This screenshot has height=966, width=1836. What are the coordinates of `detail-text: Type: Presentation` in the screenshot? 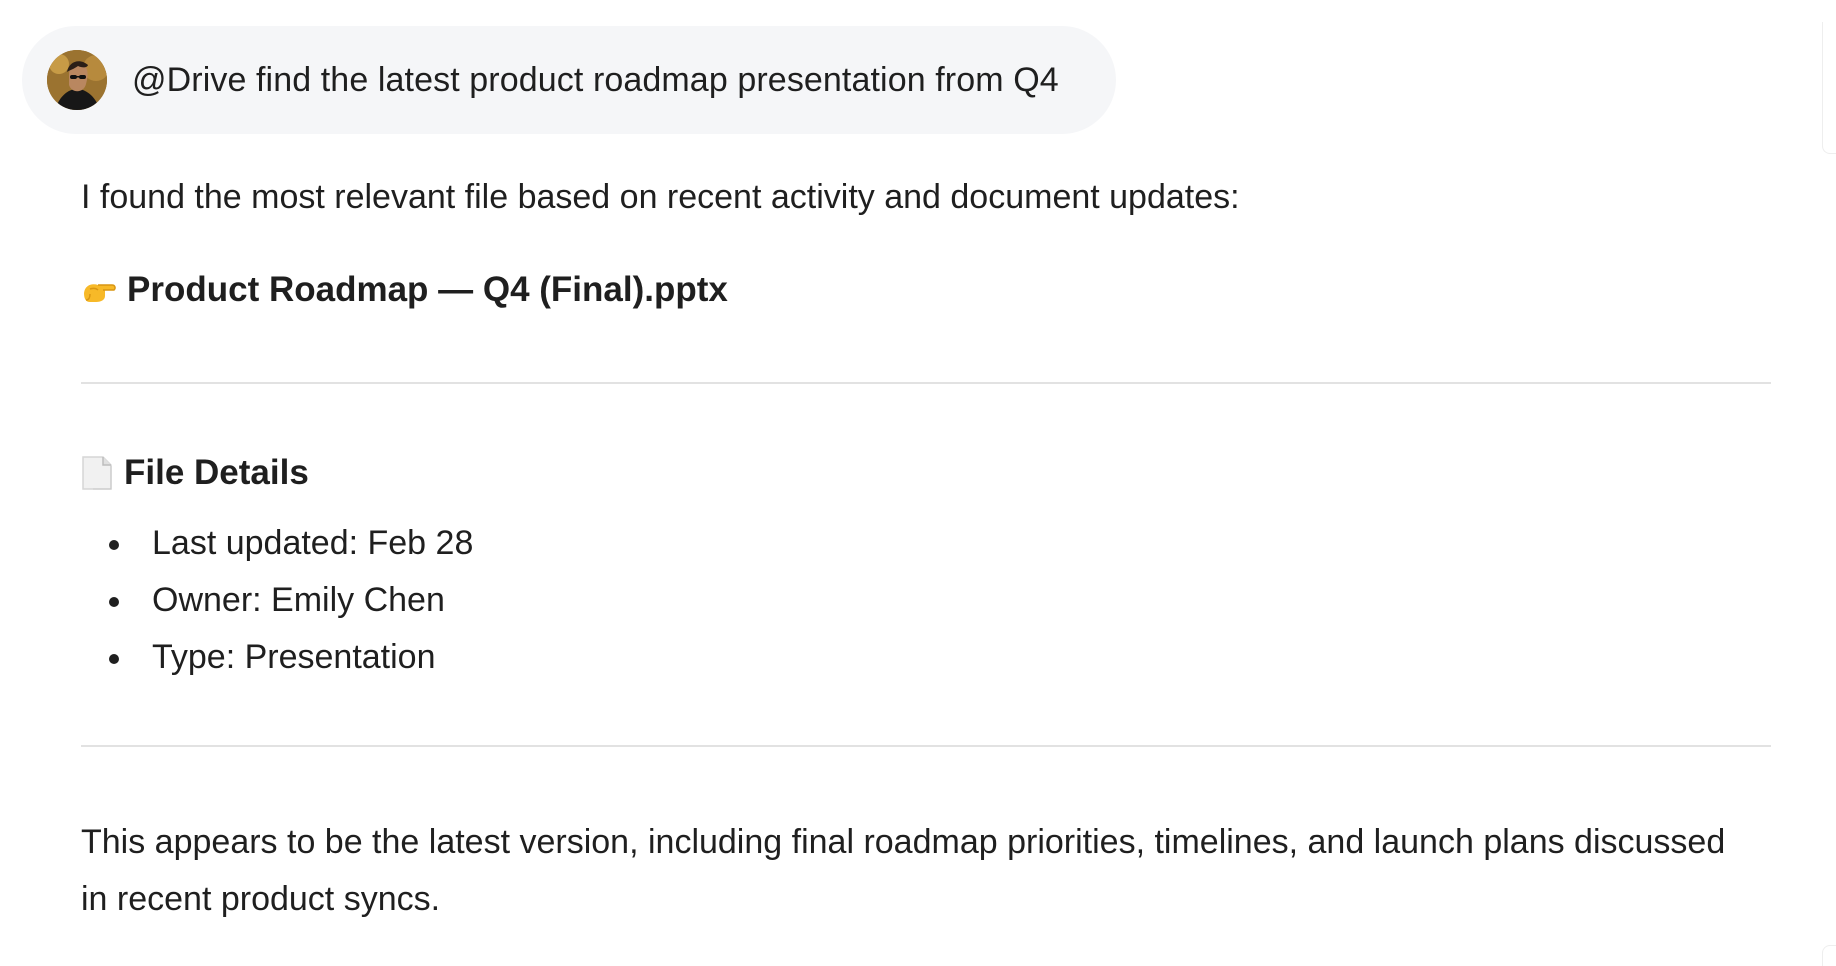 It's located at (294, 657).